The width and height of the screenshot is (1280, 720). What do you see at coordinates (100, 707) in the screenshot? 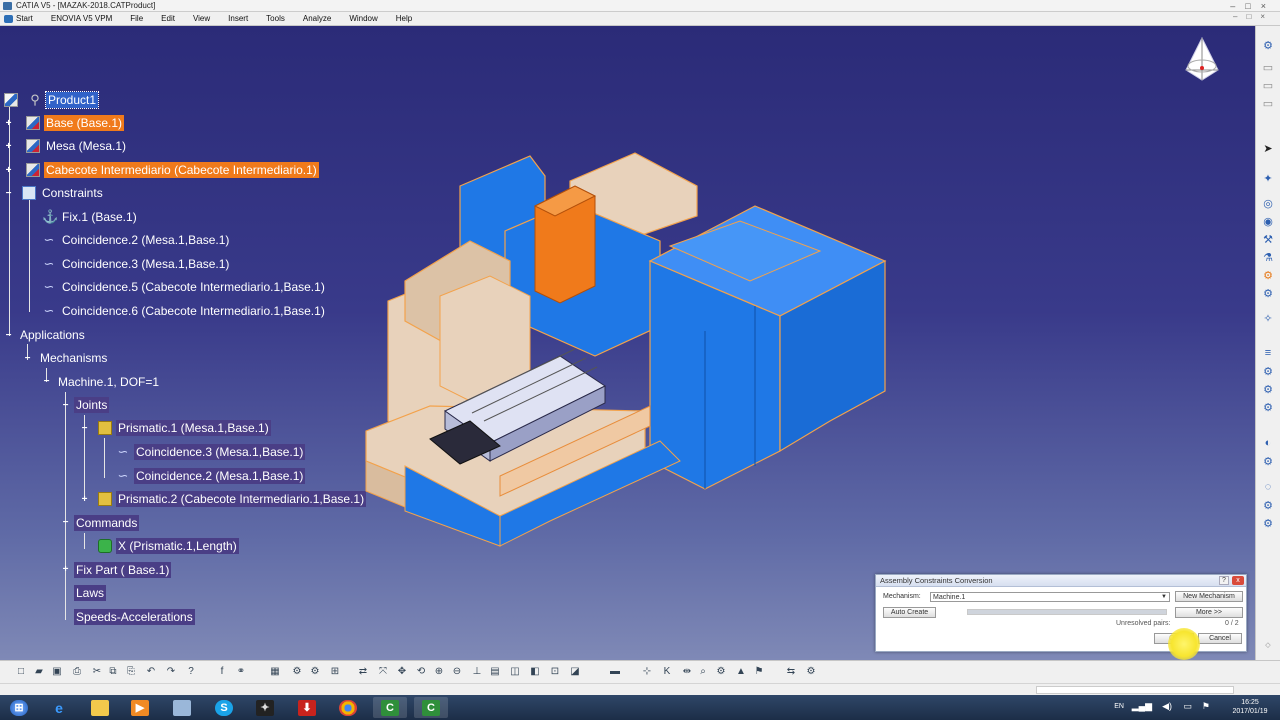
I see `taskbar-explorer` at bounding box center [100, 707].